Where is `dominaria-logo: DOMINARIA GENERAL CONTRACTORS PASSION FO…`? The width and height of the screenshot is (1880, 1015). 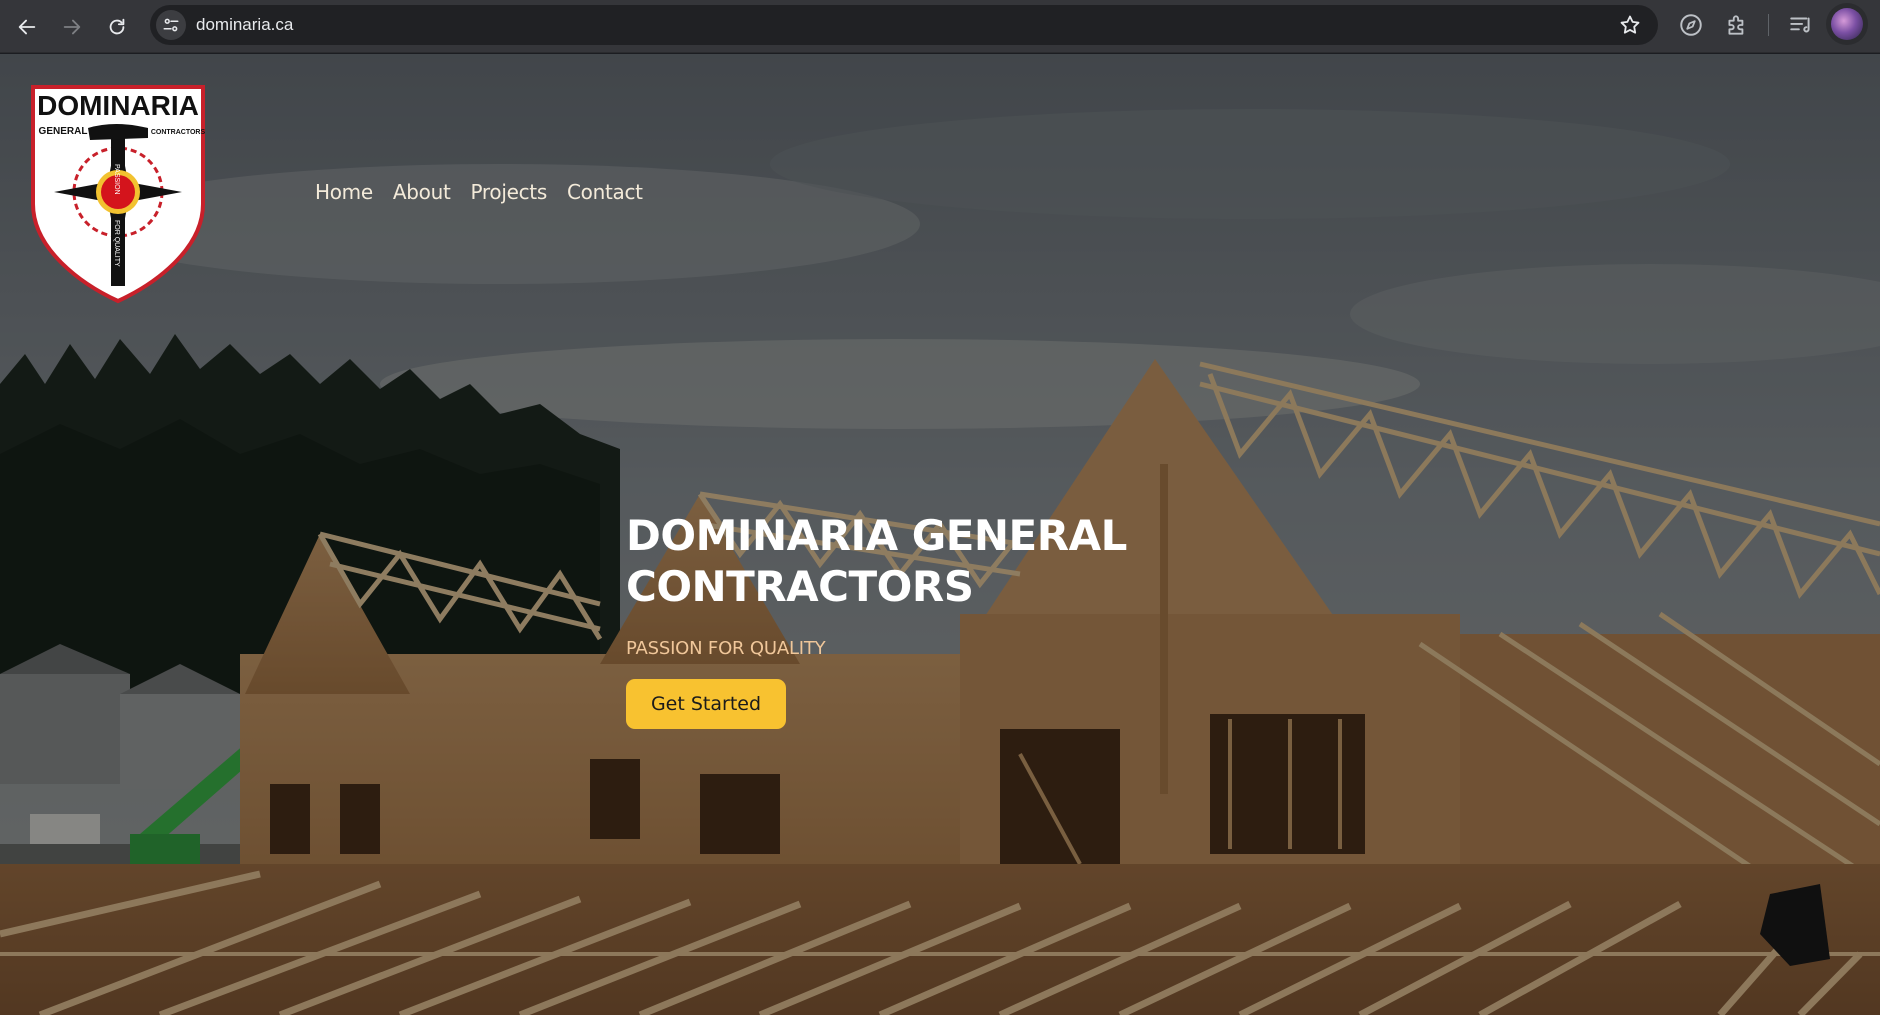 dominaria-logo: DOMINARIA GENERAL CONTRACTORS PASSION FO… is located at coordinates (118, 194).